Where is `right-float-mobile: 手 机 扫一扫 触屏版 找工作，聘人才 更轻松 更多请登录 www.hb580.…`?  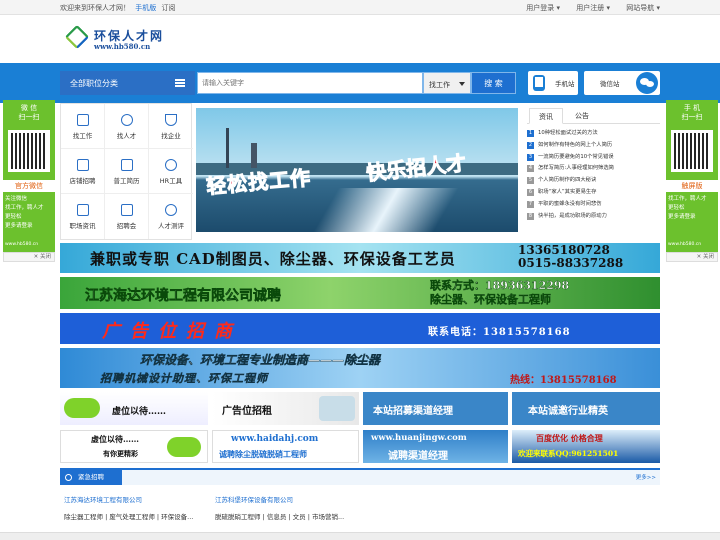
right-float-mobile: 手 机 扫一扫 触屏版 找工作，聘人才 更轻松 更多请登录 www.hb580.… is located at coordinates (692, 181).